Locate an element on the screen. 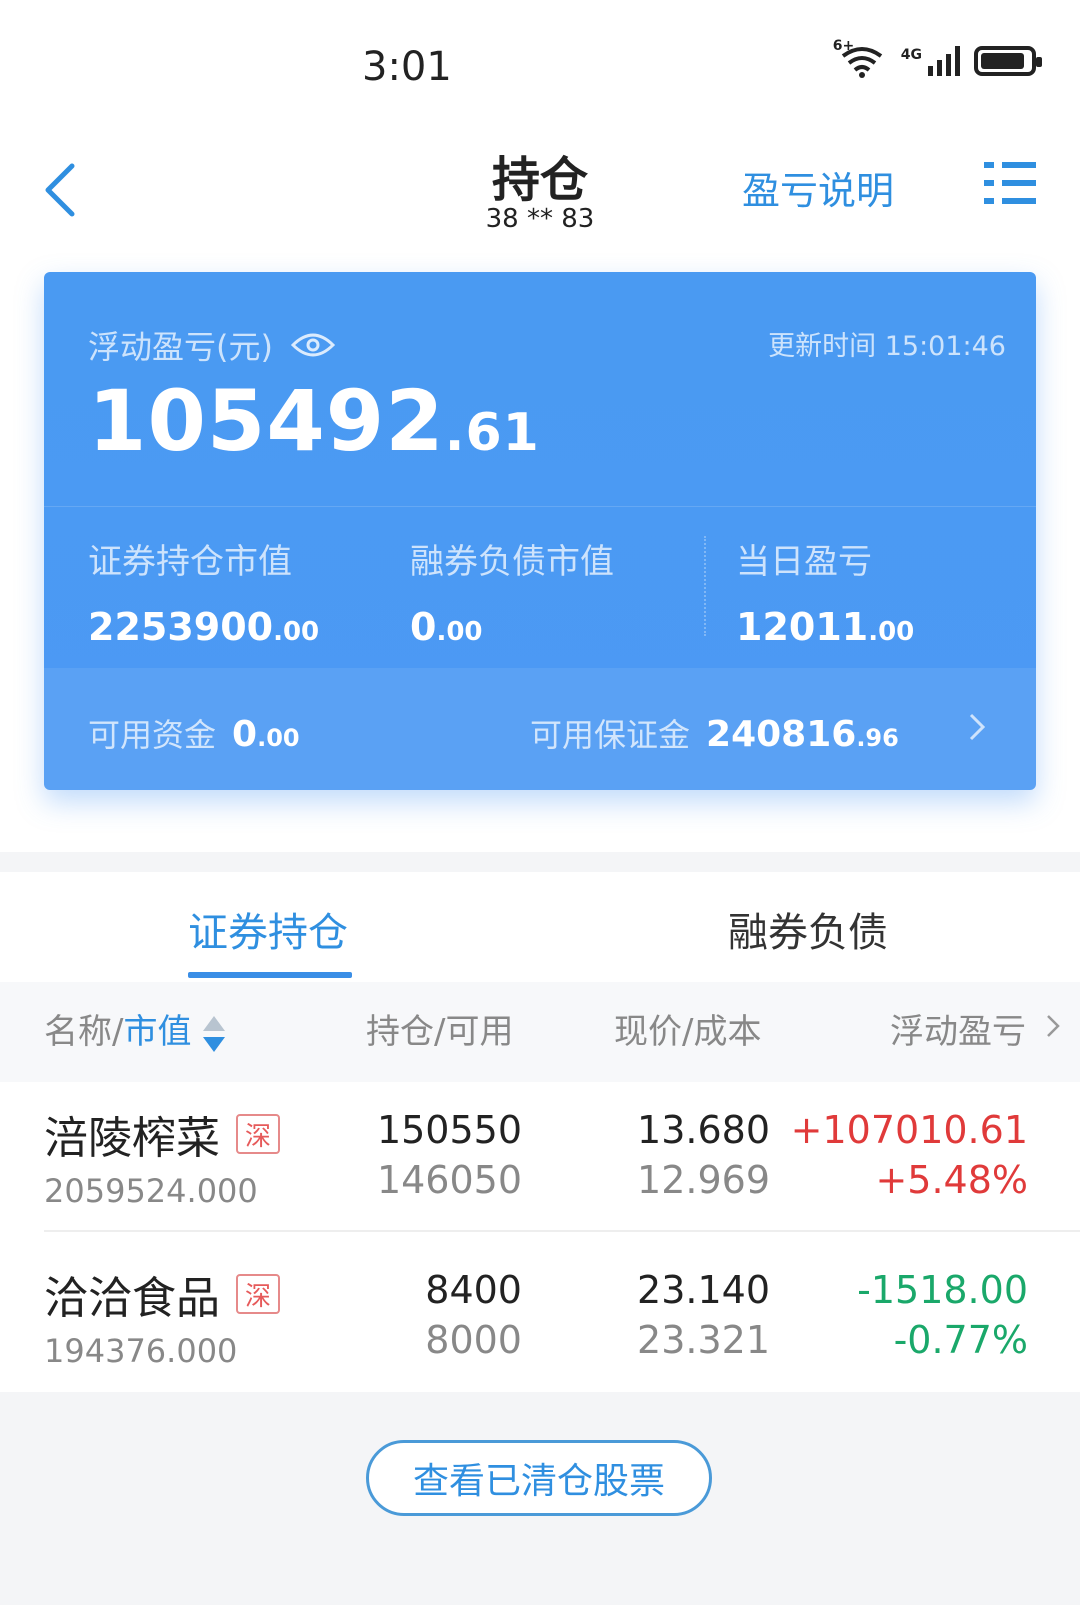  stock-name: 洽洽食品 深 is located at coordinates (162, 1294).